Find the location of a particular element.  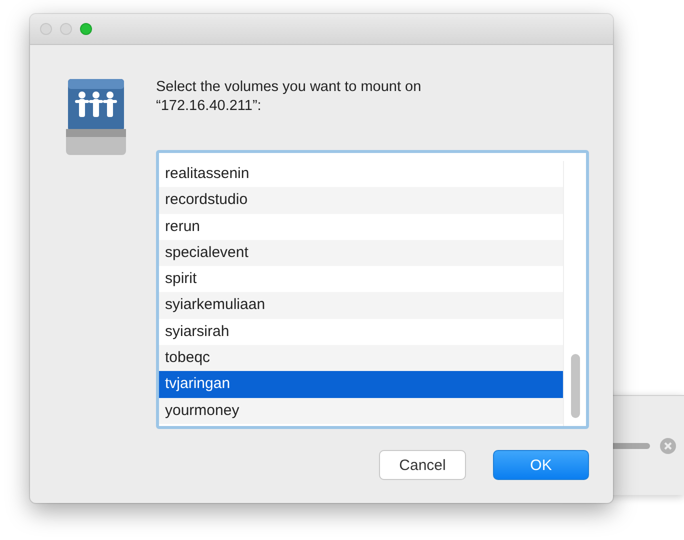

cancel-button: Cancel is located at coordinates (422, 465).